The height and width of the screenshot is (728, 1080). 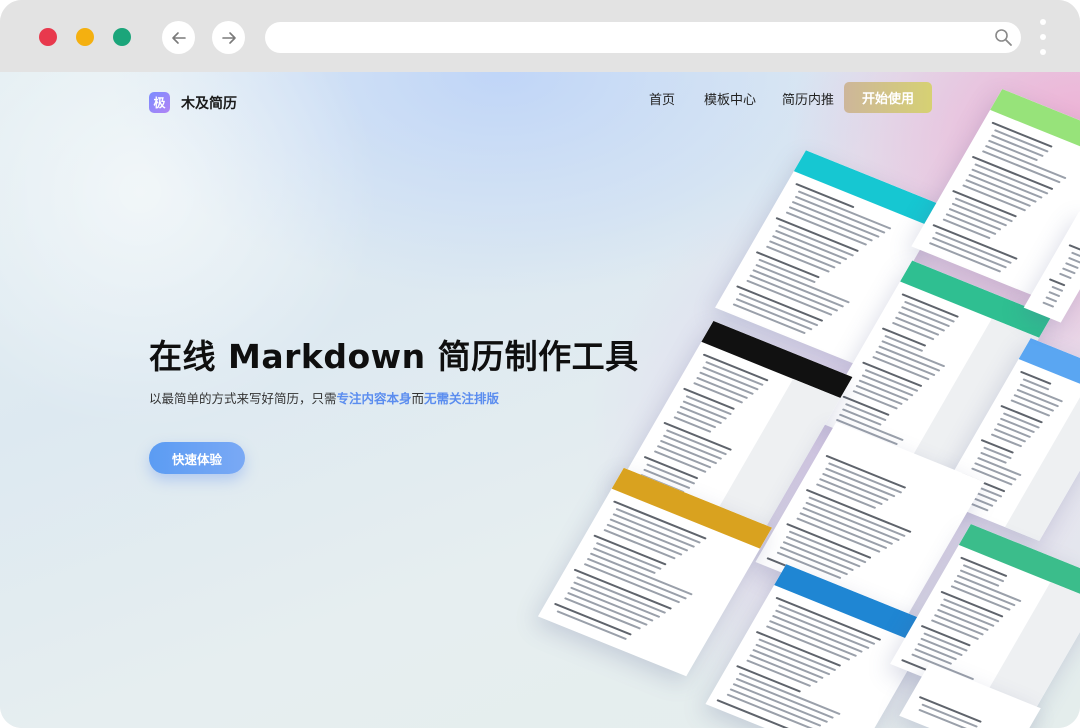 What do you see at coordinates (1003, 37) in the screenshot?
I see `search-icon` at bounding box center [1003, 37].